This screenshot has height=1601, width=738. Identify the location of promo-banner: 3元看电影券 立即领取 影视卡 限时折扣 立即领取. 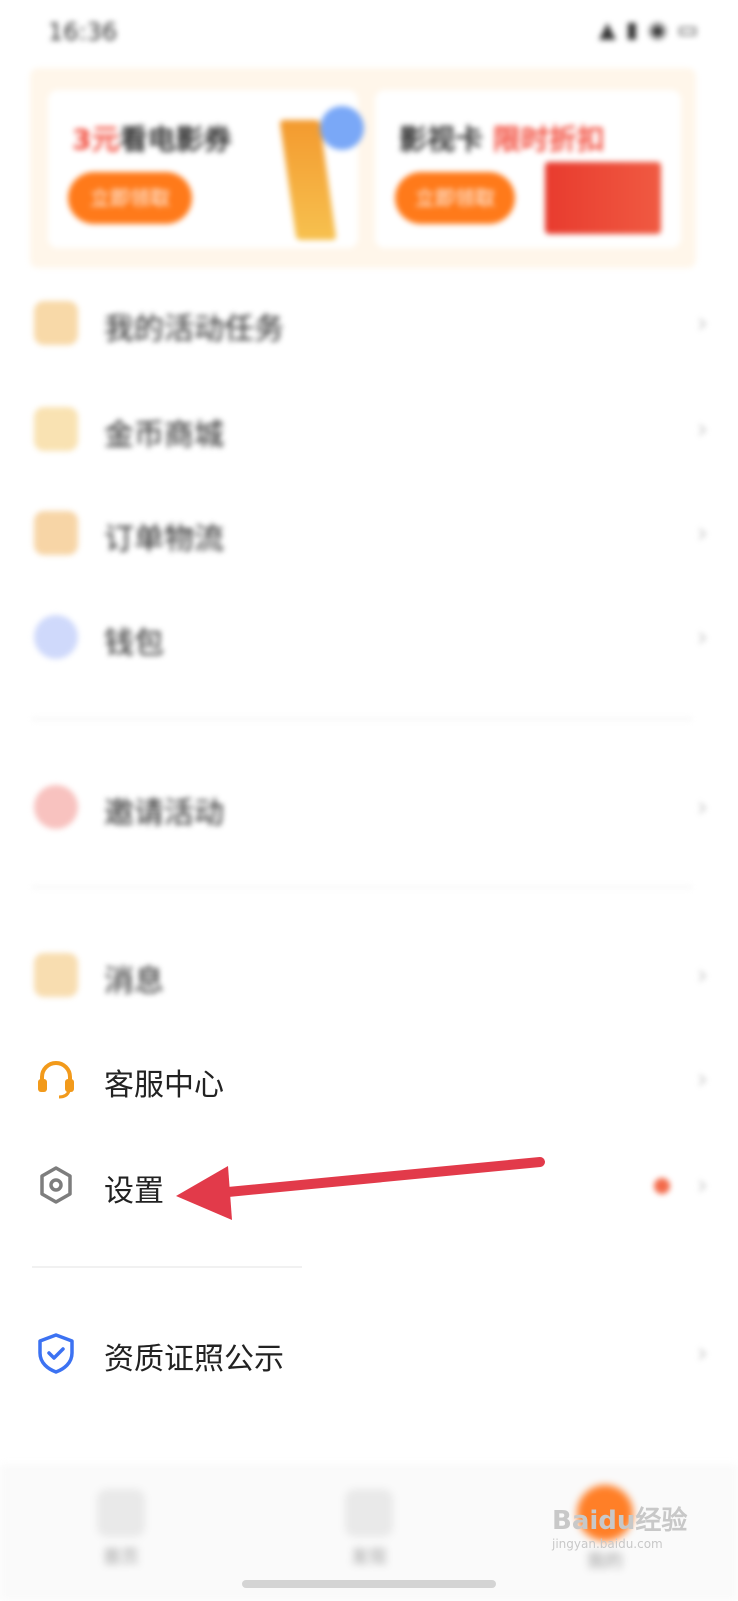
(363, 168).